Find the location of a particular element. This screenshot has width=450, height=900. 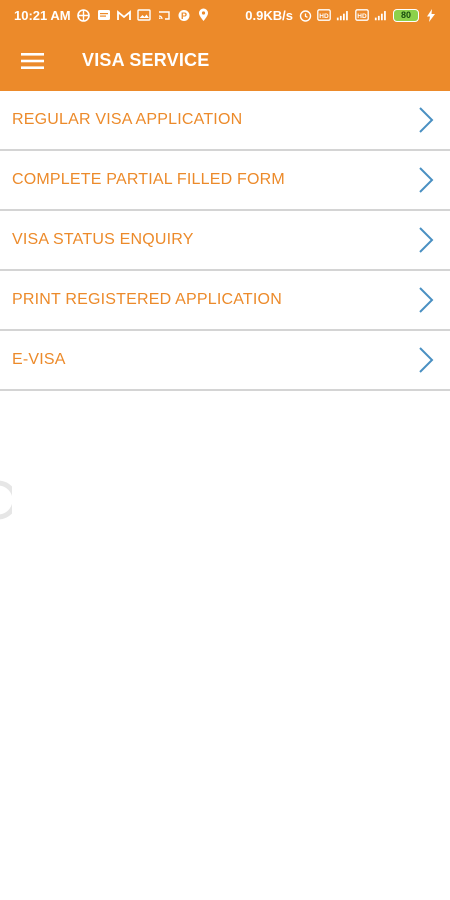

list-item-visa-status-enquiry: VISA STATUS ENQUIRY is located at coordinates (225, 241).